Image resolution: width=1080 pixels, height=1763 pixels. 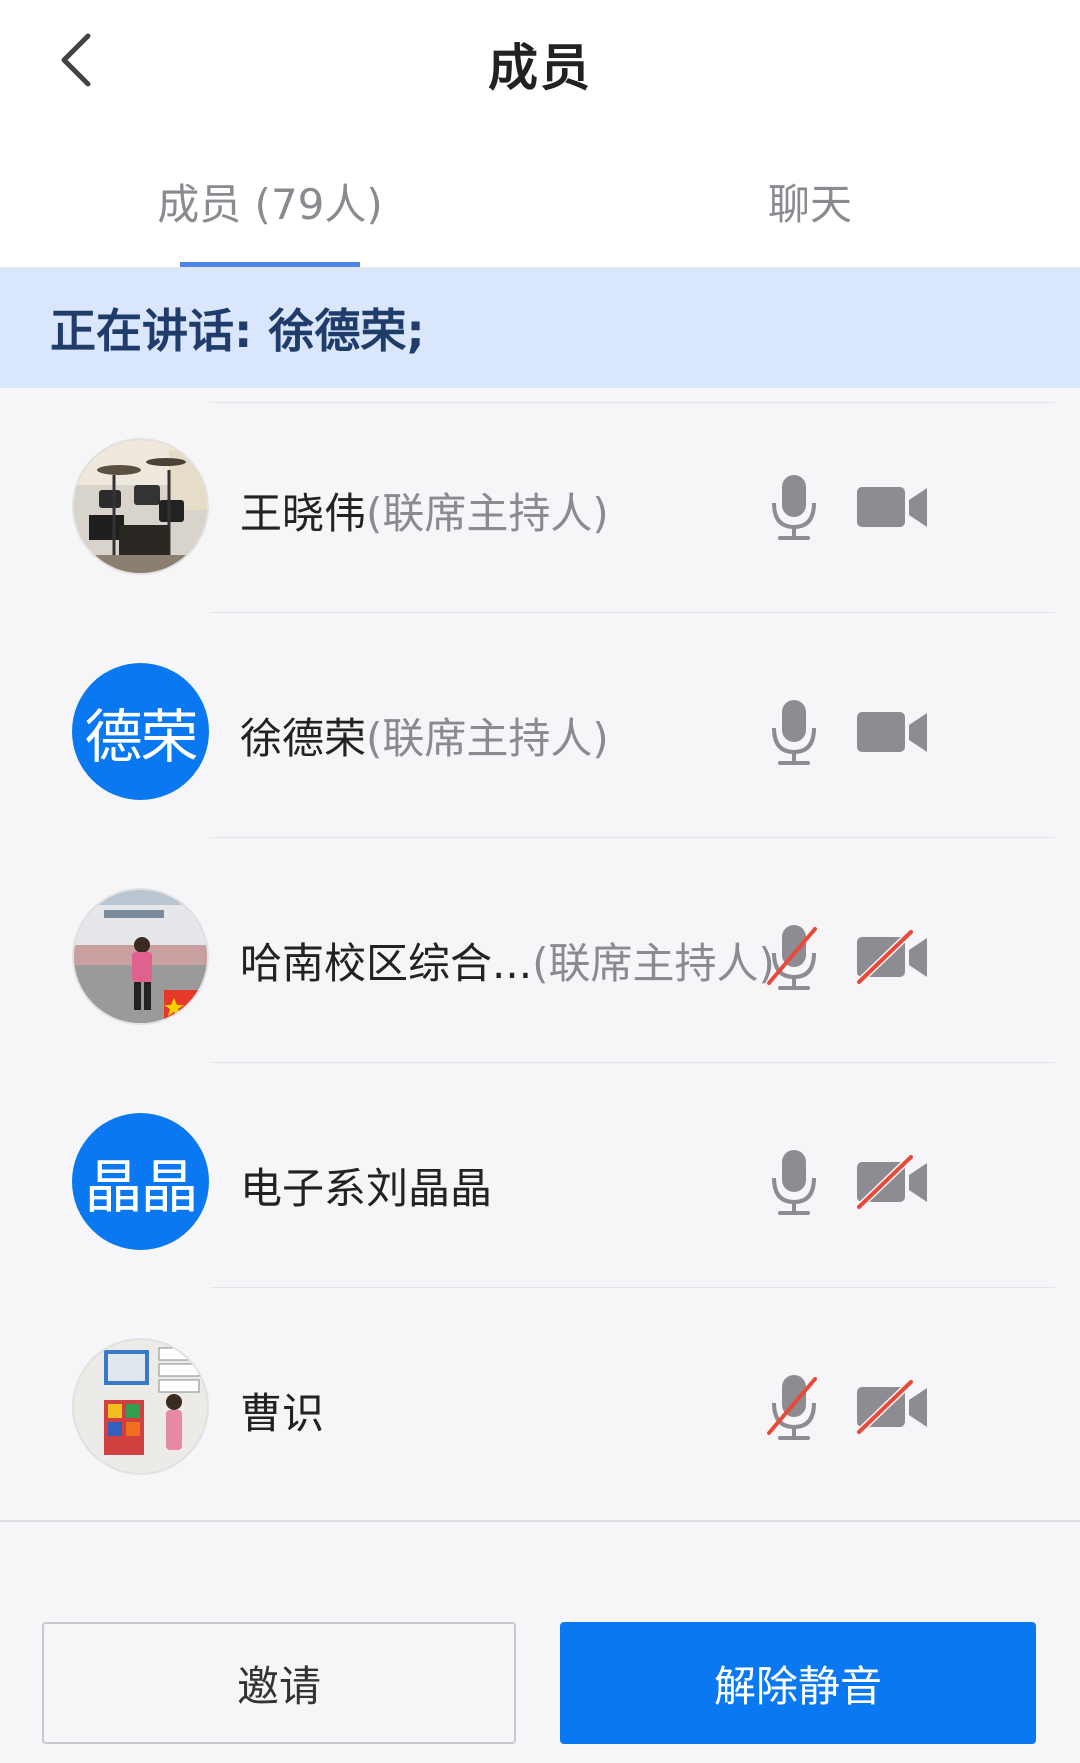 What do you see at coordinates (270, 264) in the screenshot?
I see `active-tab-indicator` at bounding box center [270, 264].